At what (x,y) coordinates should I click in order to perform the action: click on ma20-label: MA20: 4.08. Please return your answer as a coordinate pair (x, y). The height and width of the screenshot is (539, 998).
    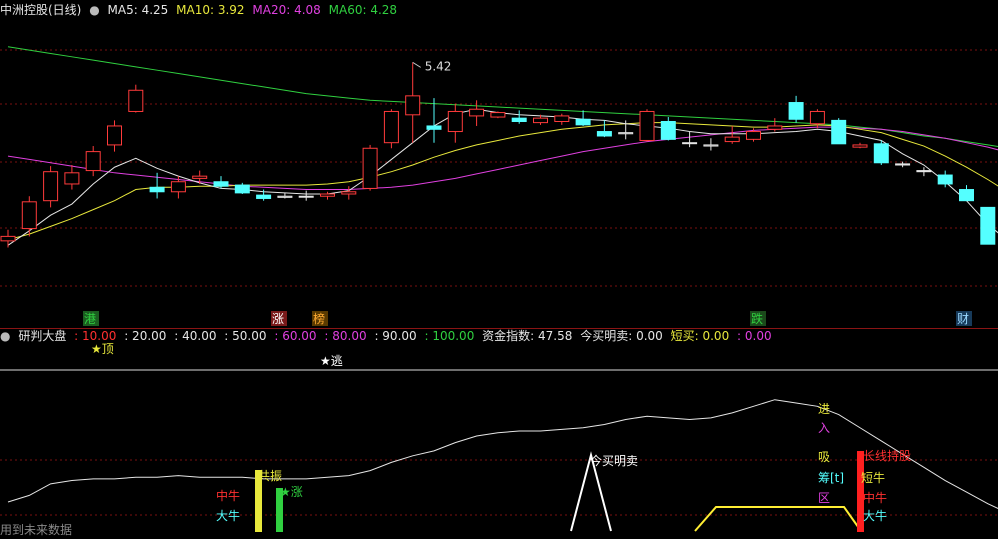
    Looking at the image, I should click on (286, 10).